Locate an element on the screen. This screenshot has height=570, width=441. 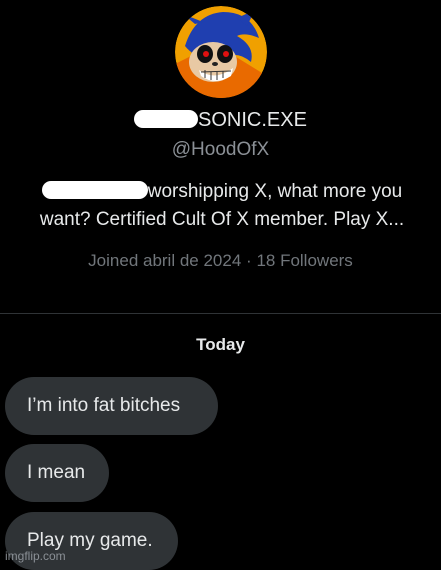
message-bubble: I mean is located at coordinates (57, 473).